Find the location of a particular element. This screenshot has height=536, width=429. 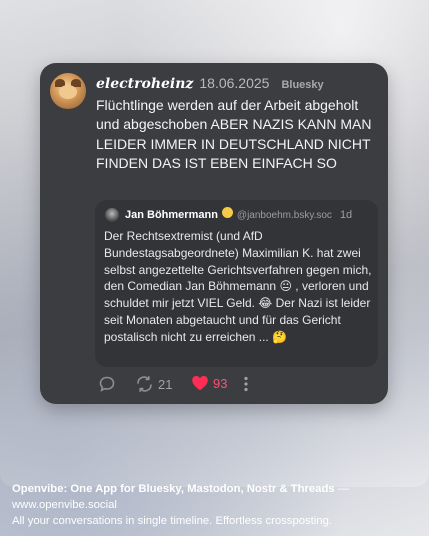

repost-count: 21 is located at coordinates (165, 384).